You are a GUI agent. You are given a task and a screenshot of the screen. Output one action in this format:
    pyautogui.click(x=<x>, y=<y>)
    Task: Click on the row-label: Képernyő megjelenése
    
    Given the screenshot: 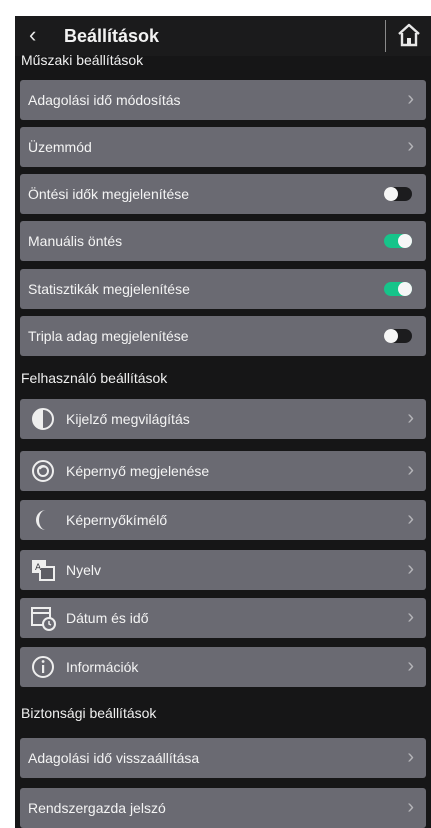 What is the action you would take?
    pyautogui.click(x=138, y=471)
    